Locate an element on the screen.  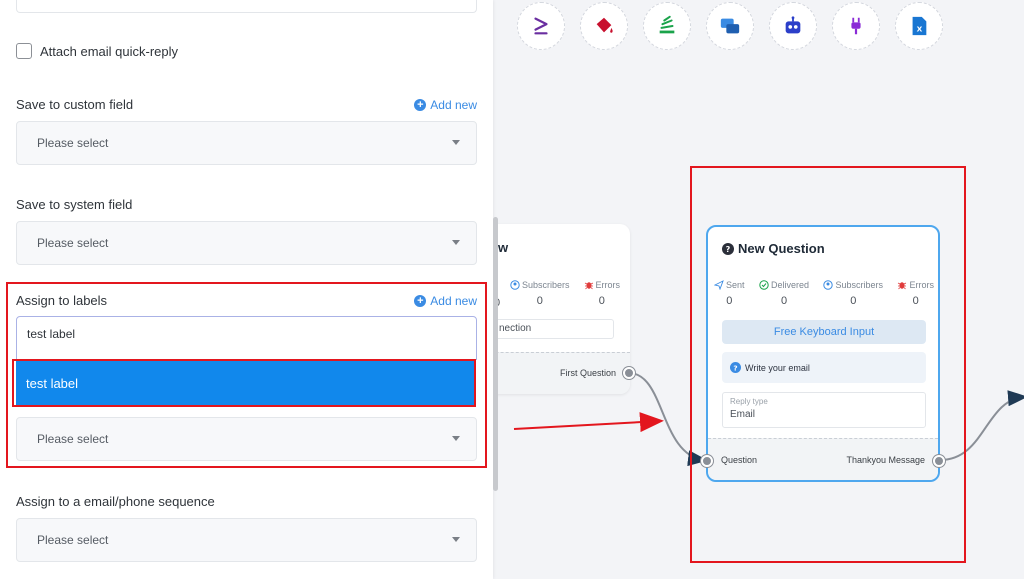
message-text: Write your email is located at coordinates (777, 367).